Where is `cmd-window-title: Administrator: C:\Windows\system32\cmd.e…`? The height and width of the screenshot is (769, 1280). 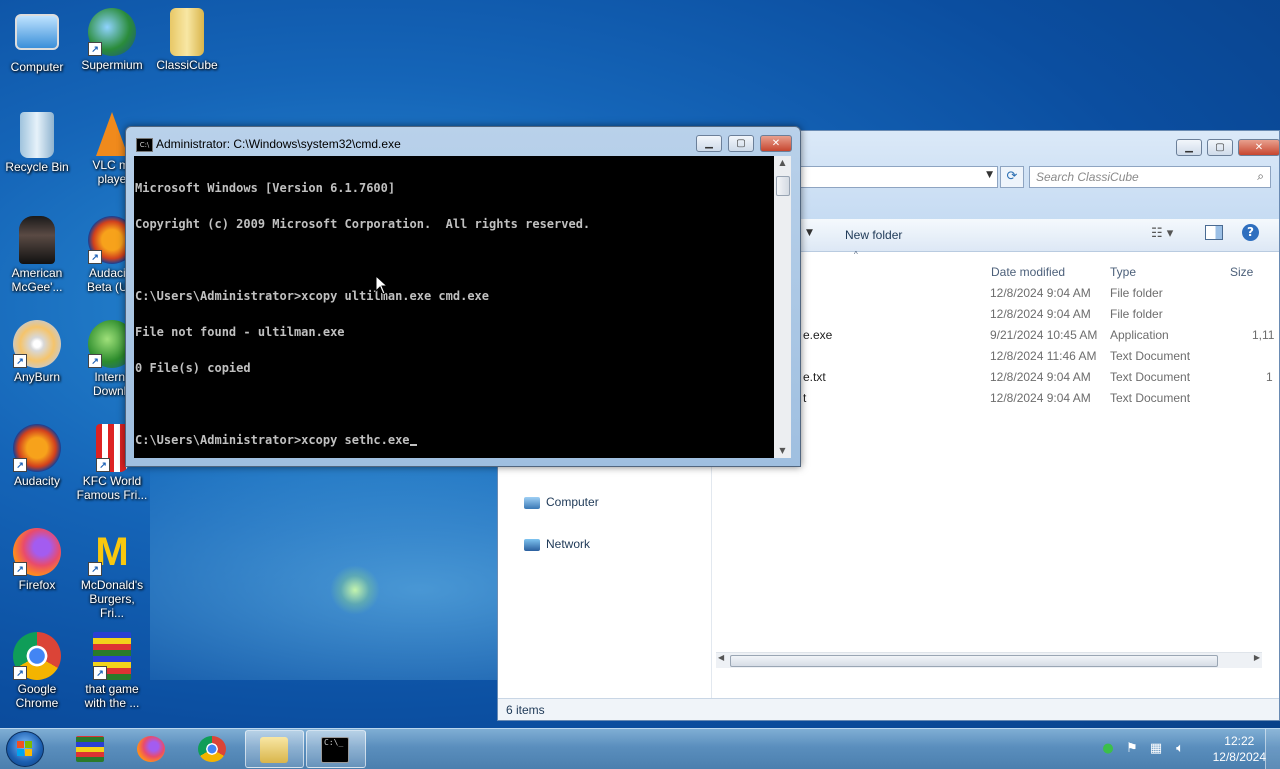 cmd-window-title: Administrator: C:\Windows\system32\cmd.e… is located at coordinates (278, 144).